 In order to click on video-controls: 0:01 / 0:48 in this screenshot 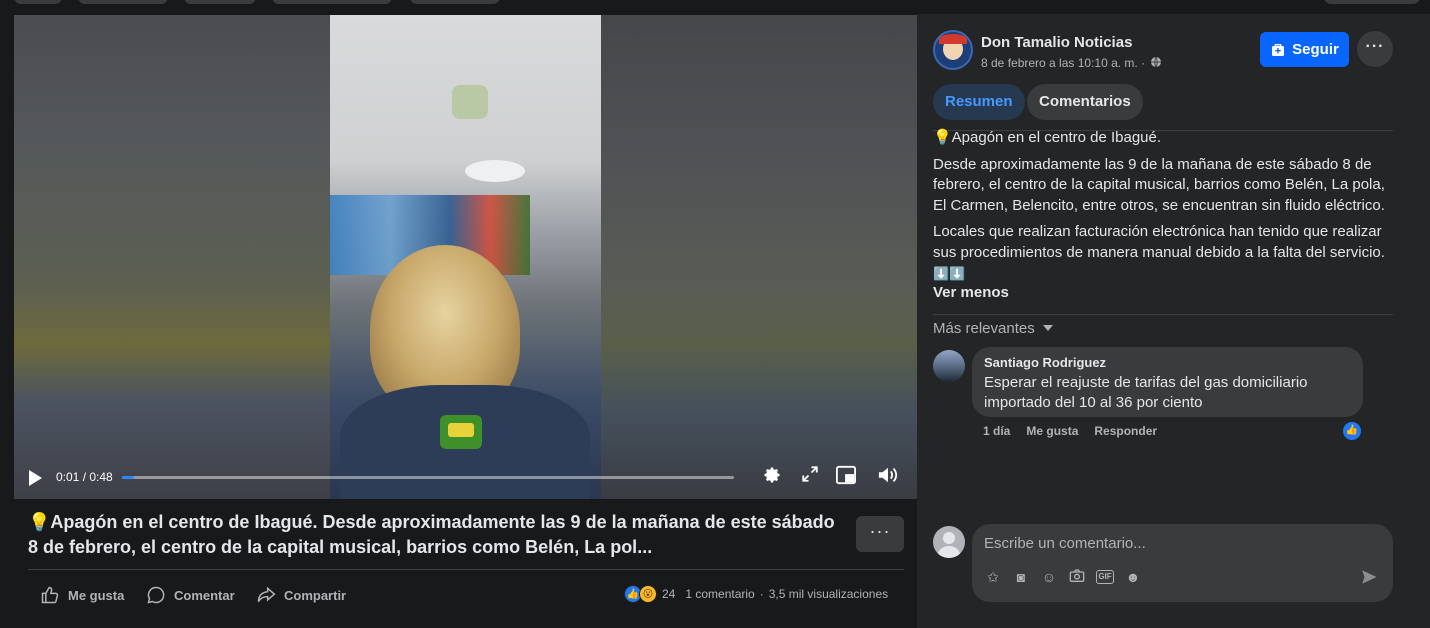, I will do `click(465, 477)`.